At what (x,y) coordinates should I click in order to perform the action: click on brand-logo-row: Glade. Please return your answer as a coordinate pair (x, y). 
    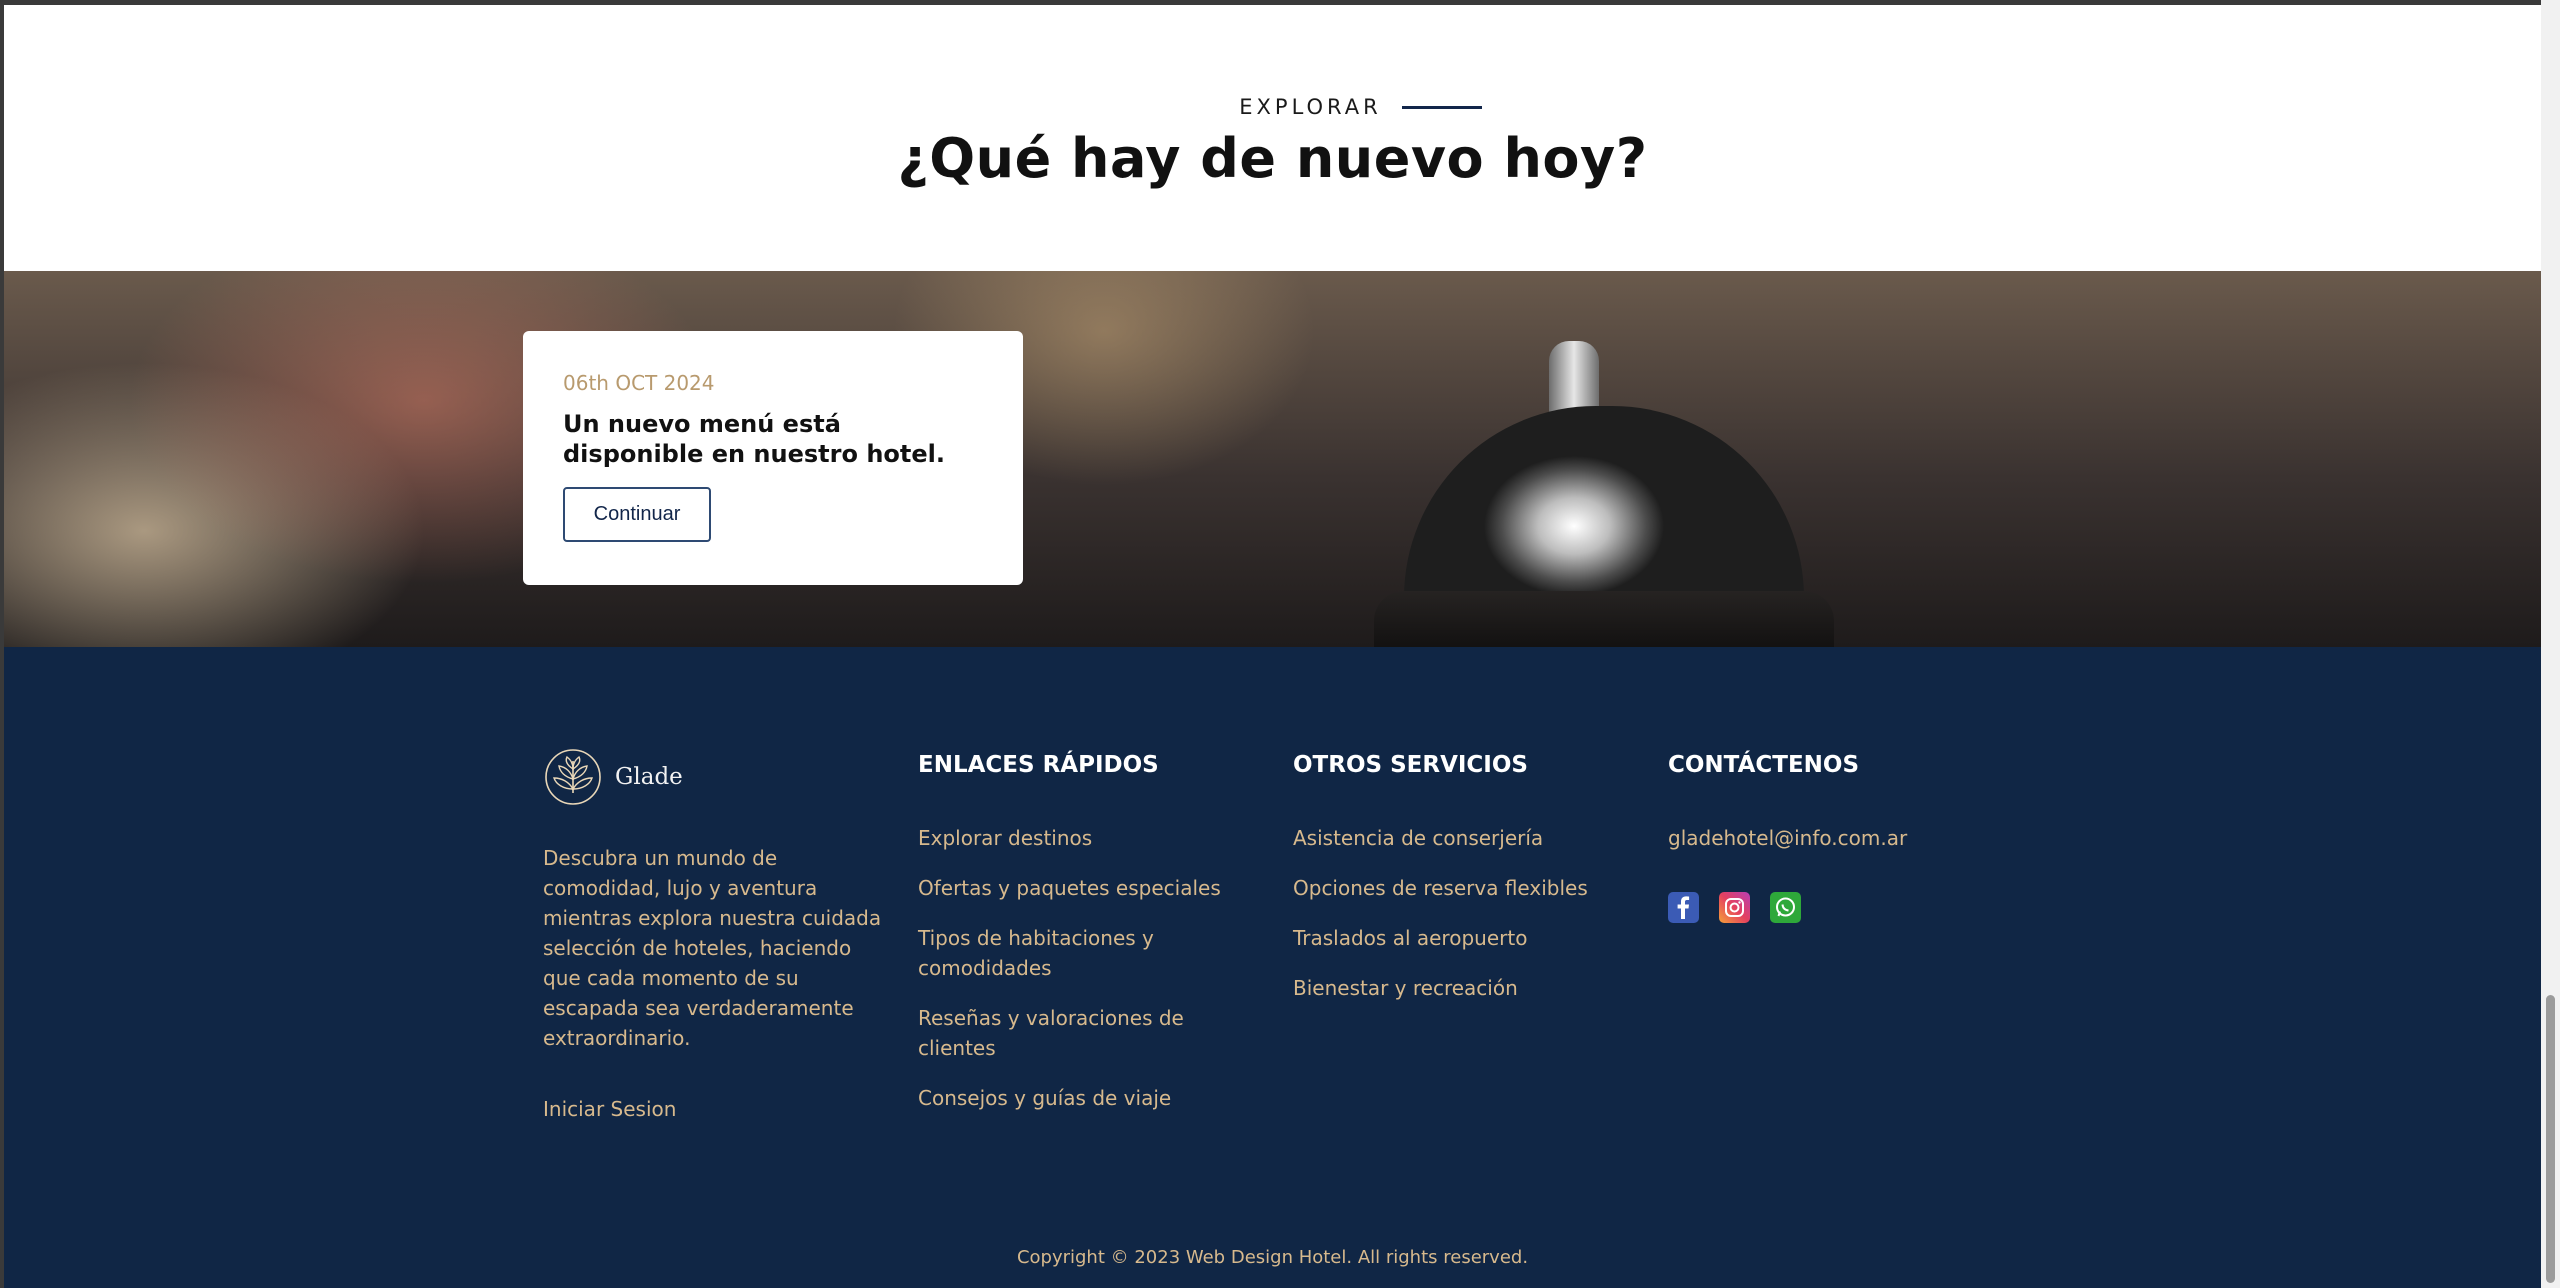
    Looking at the image, I should click on (613, 777).